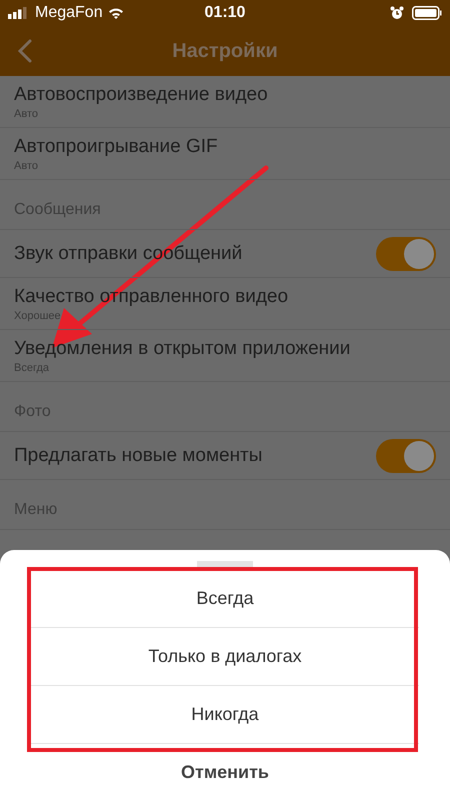 The height and width of the screenshot is (800, 450). I want to click on clock-time: 01:10, so click(225, 12).